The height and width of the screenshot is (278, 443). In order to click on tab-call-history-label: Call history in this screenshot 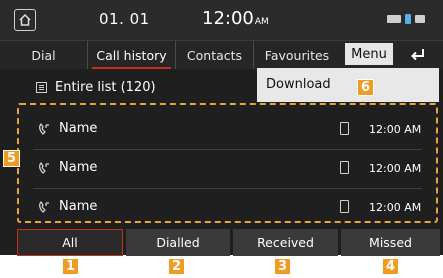, I will do `click(131, 55)`.